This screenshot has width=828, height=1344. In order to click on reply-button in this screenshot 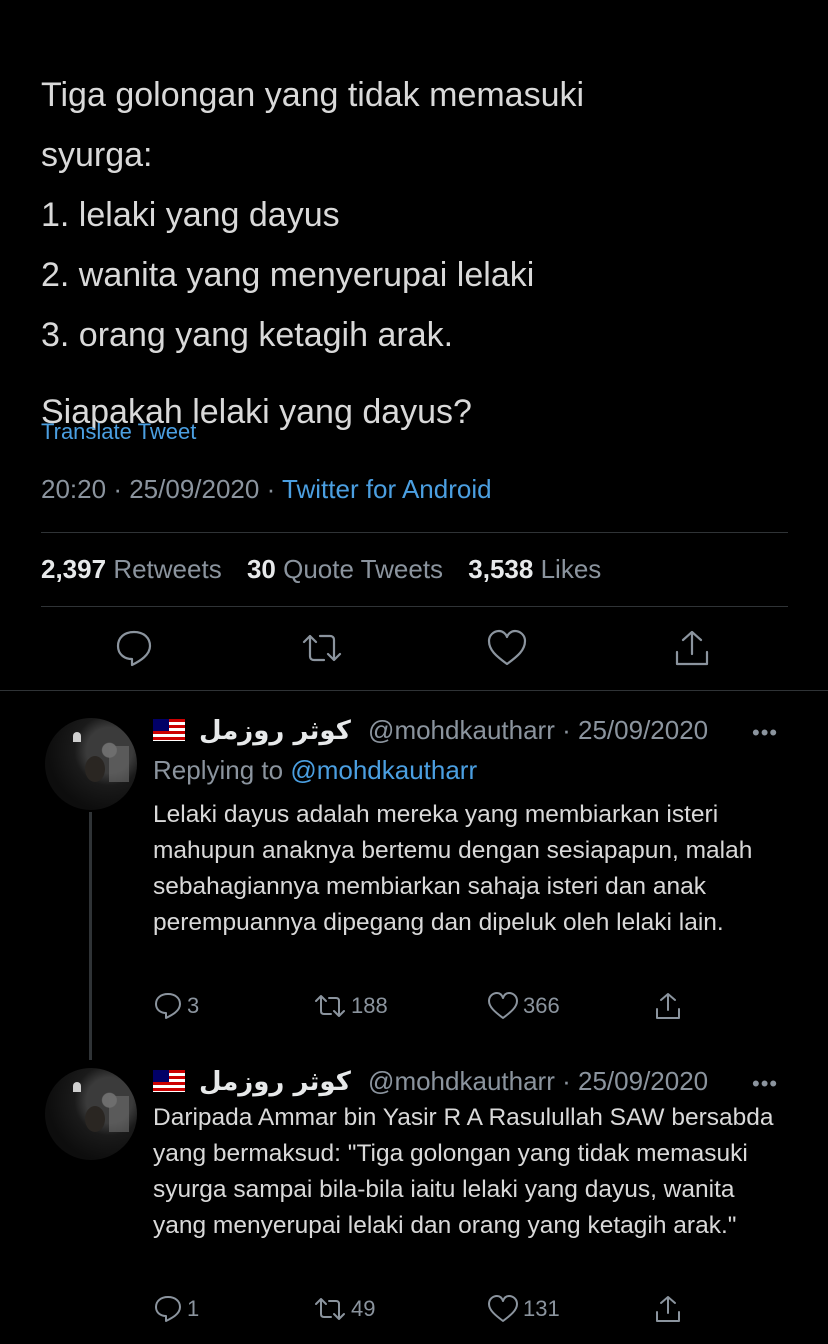, I will do `click(134, 650)`.